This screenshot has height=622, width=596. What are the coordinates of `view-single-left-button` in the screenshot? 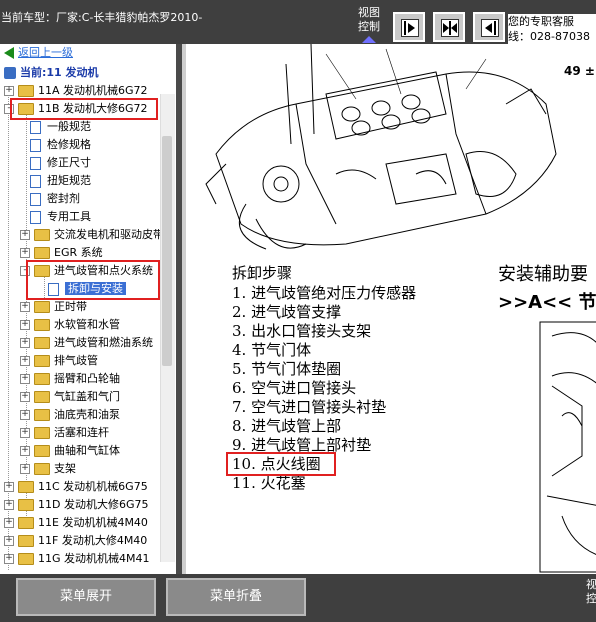 It's located at (489, 27).